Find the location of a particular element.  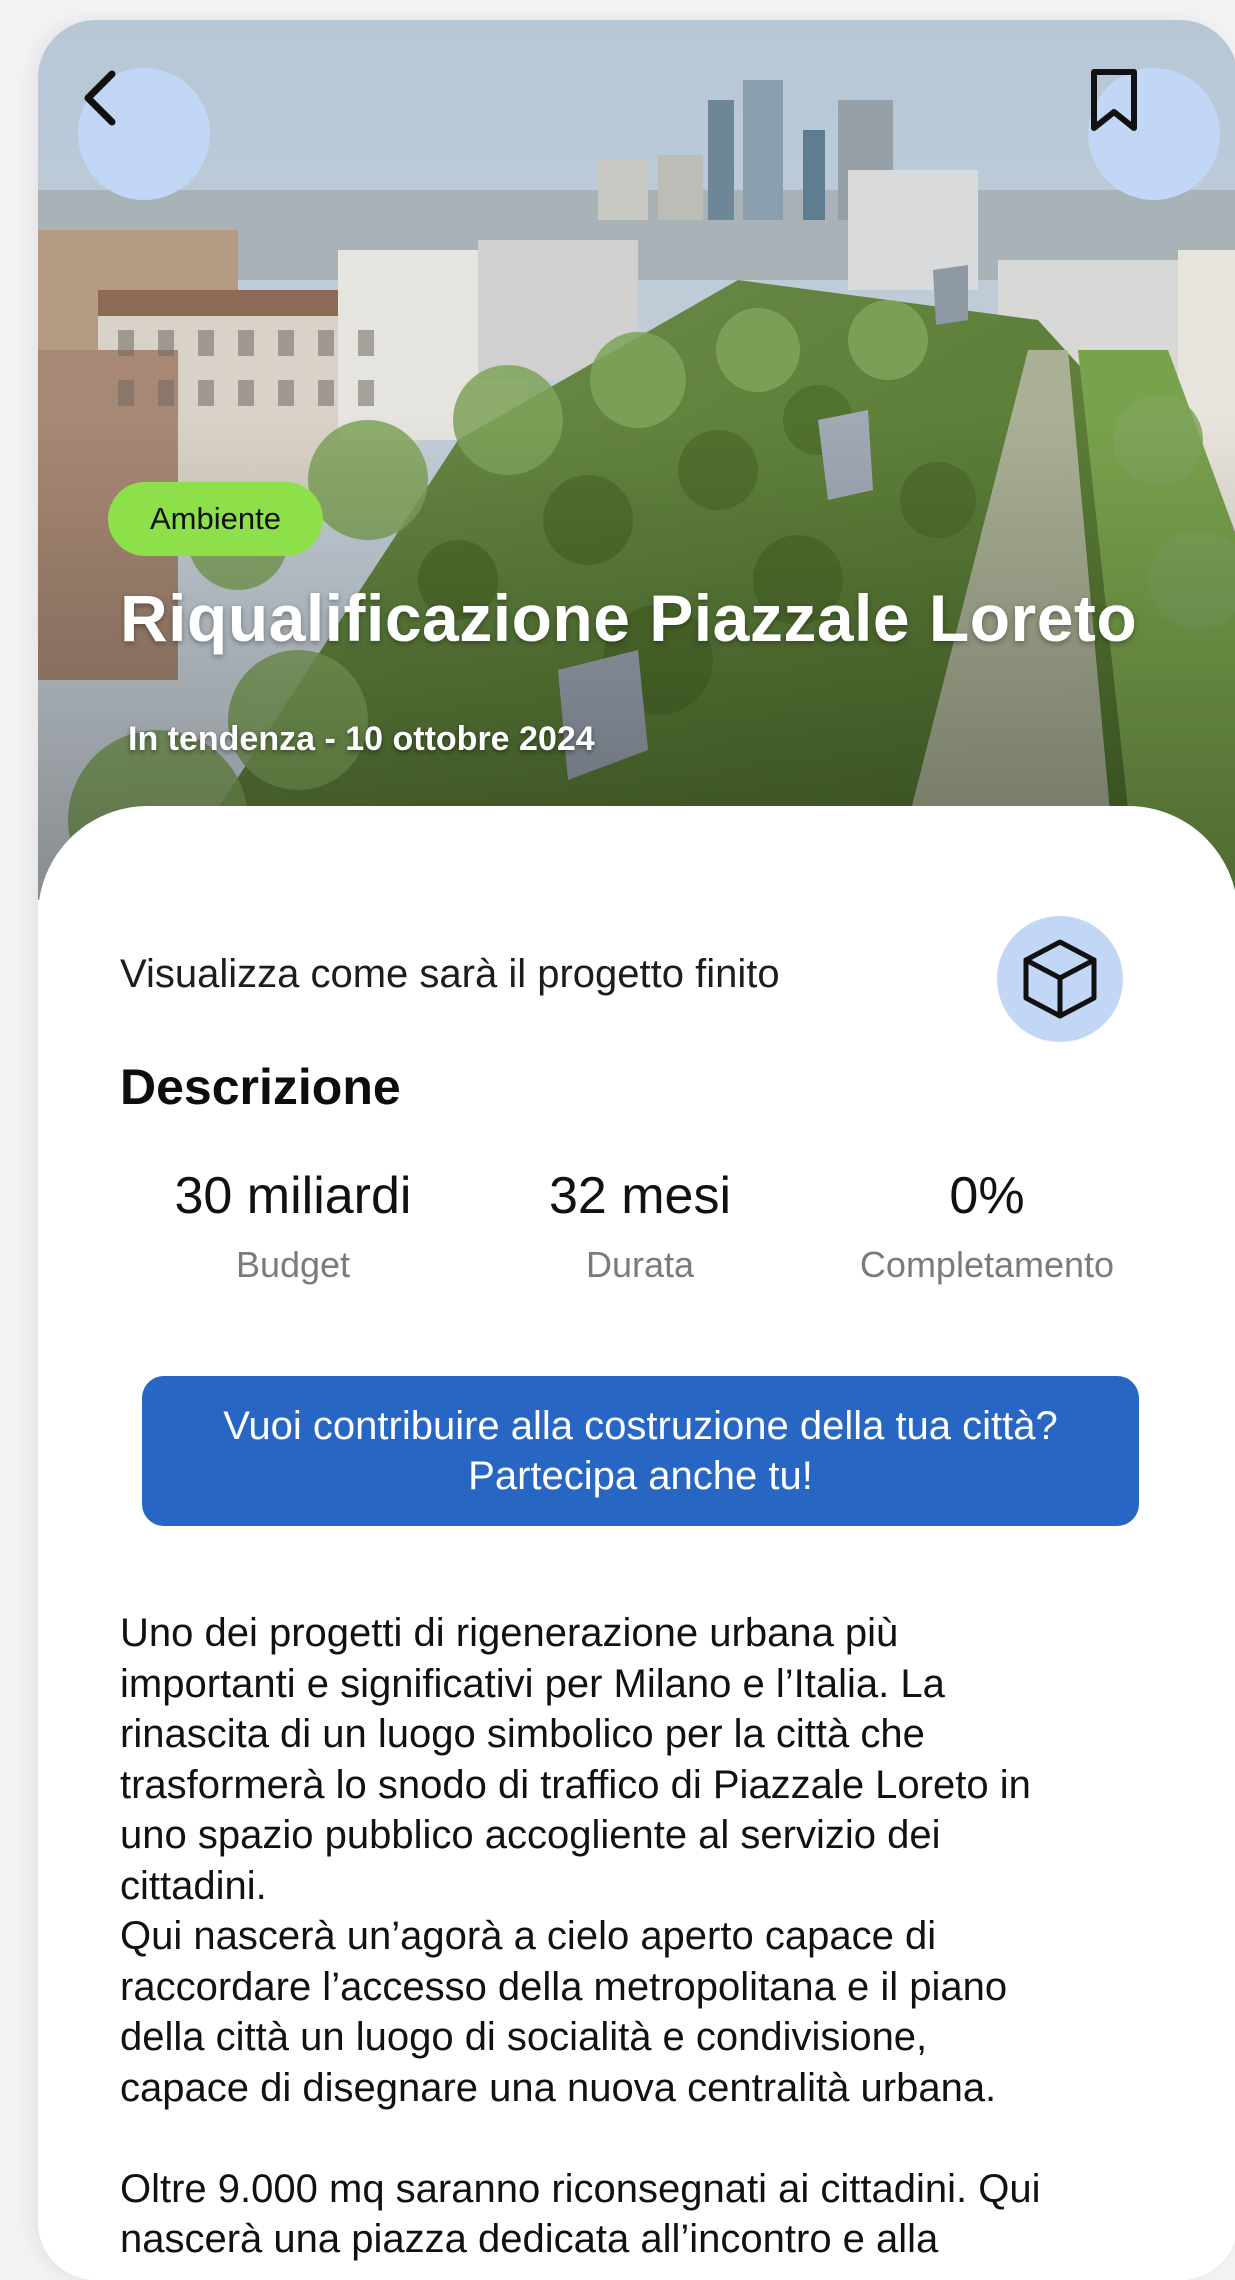

stat-value: 30 miliardi is located at coordinates (293, 1196).